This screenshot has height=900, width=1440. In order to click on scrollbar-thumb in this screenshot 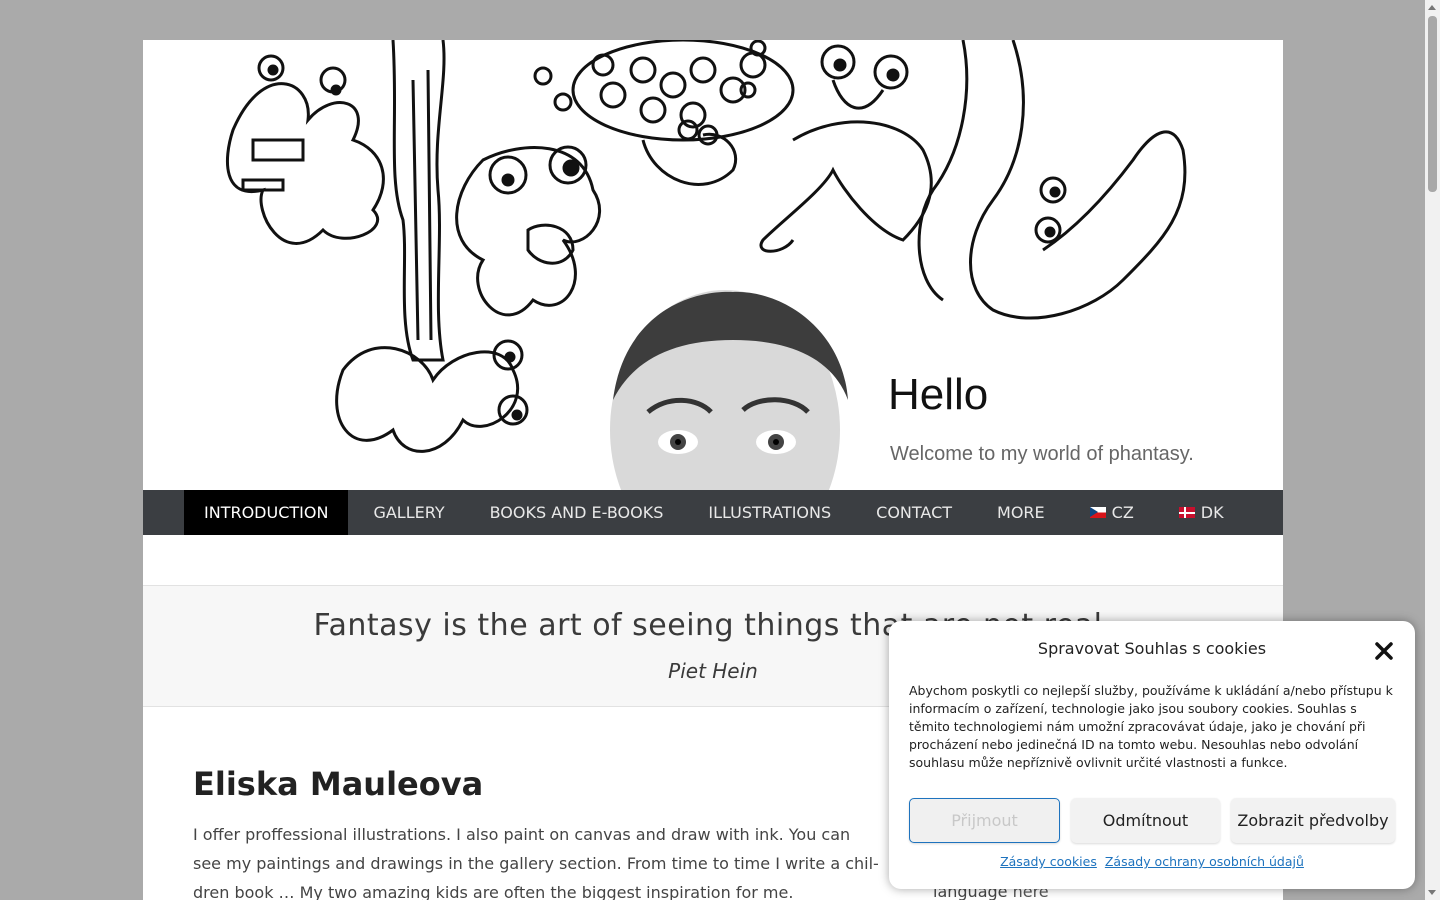, I will do `click(1432, 104)`.